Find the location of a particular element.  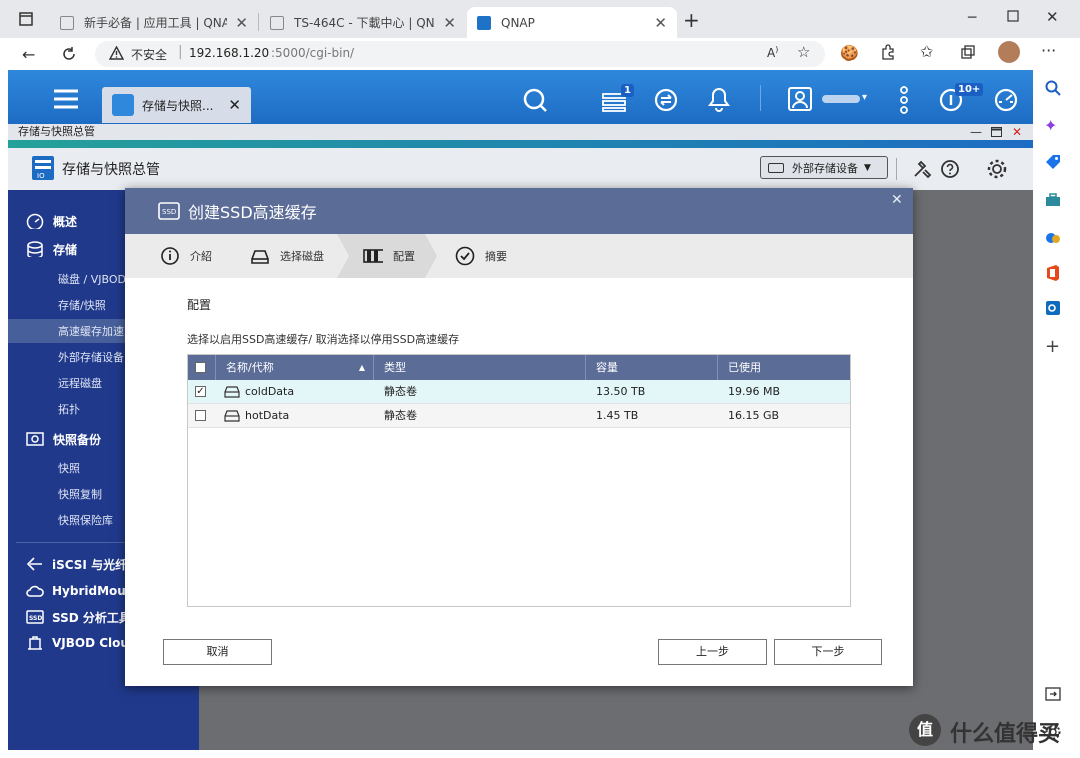

user-icon is located at coordinates (800, 99).